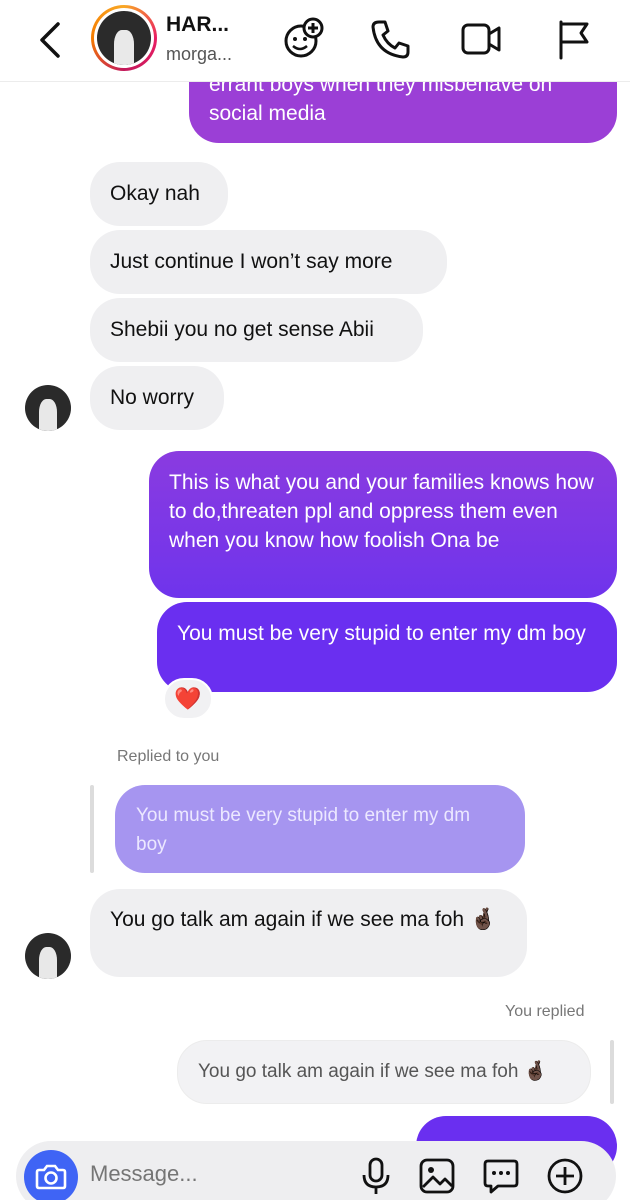  Describe the element at coordinates (124, 38) in the screenshot. I see `contact-avatar` at that location.